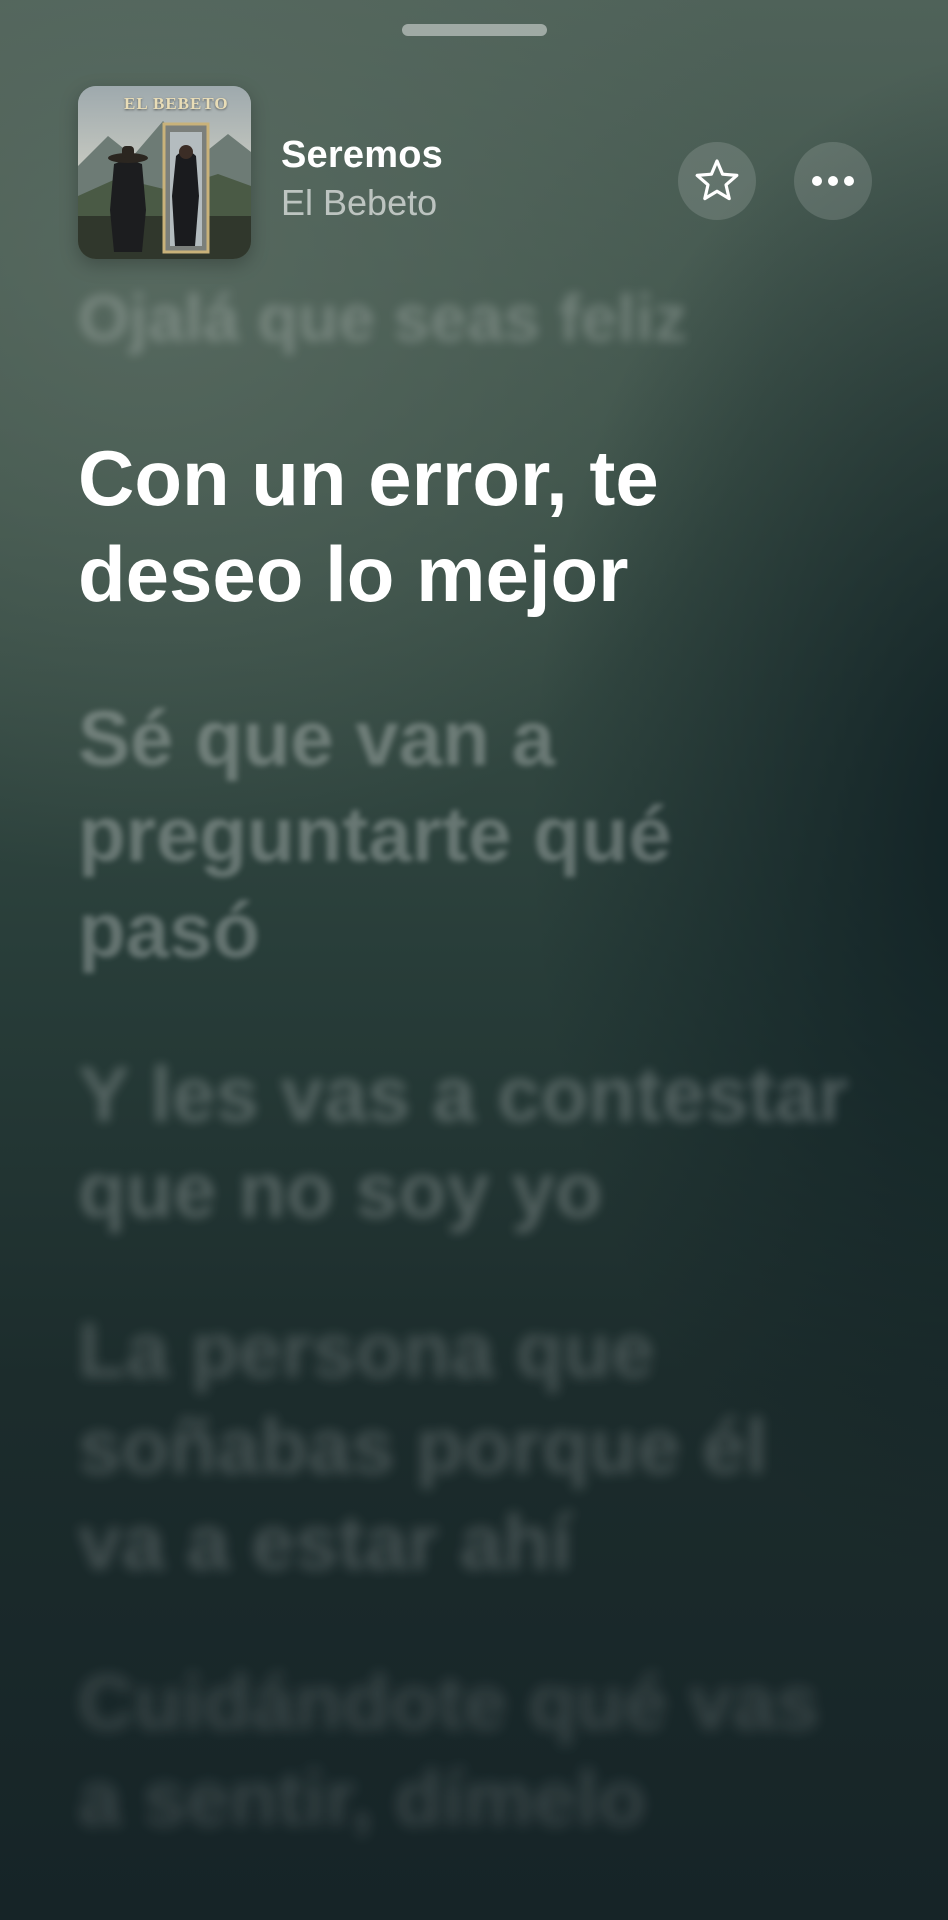 The width and height of the screenshot is (948, 1920). What do you see at coordinates (478, 1750) in the screenshot?
I see `lyric-line-upcoming: Cuidándote qué vas a sentir, dímelo` at bounding box center [478, 1750].